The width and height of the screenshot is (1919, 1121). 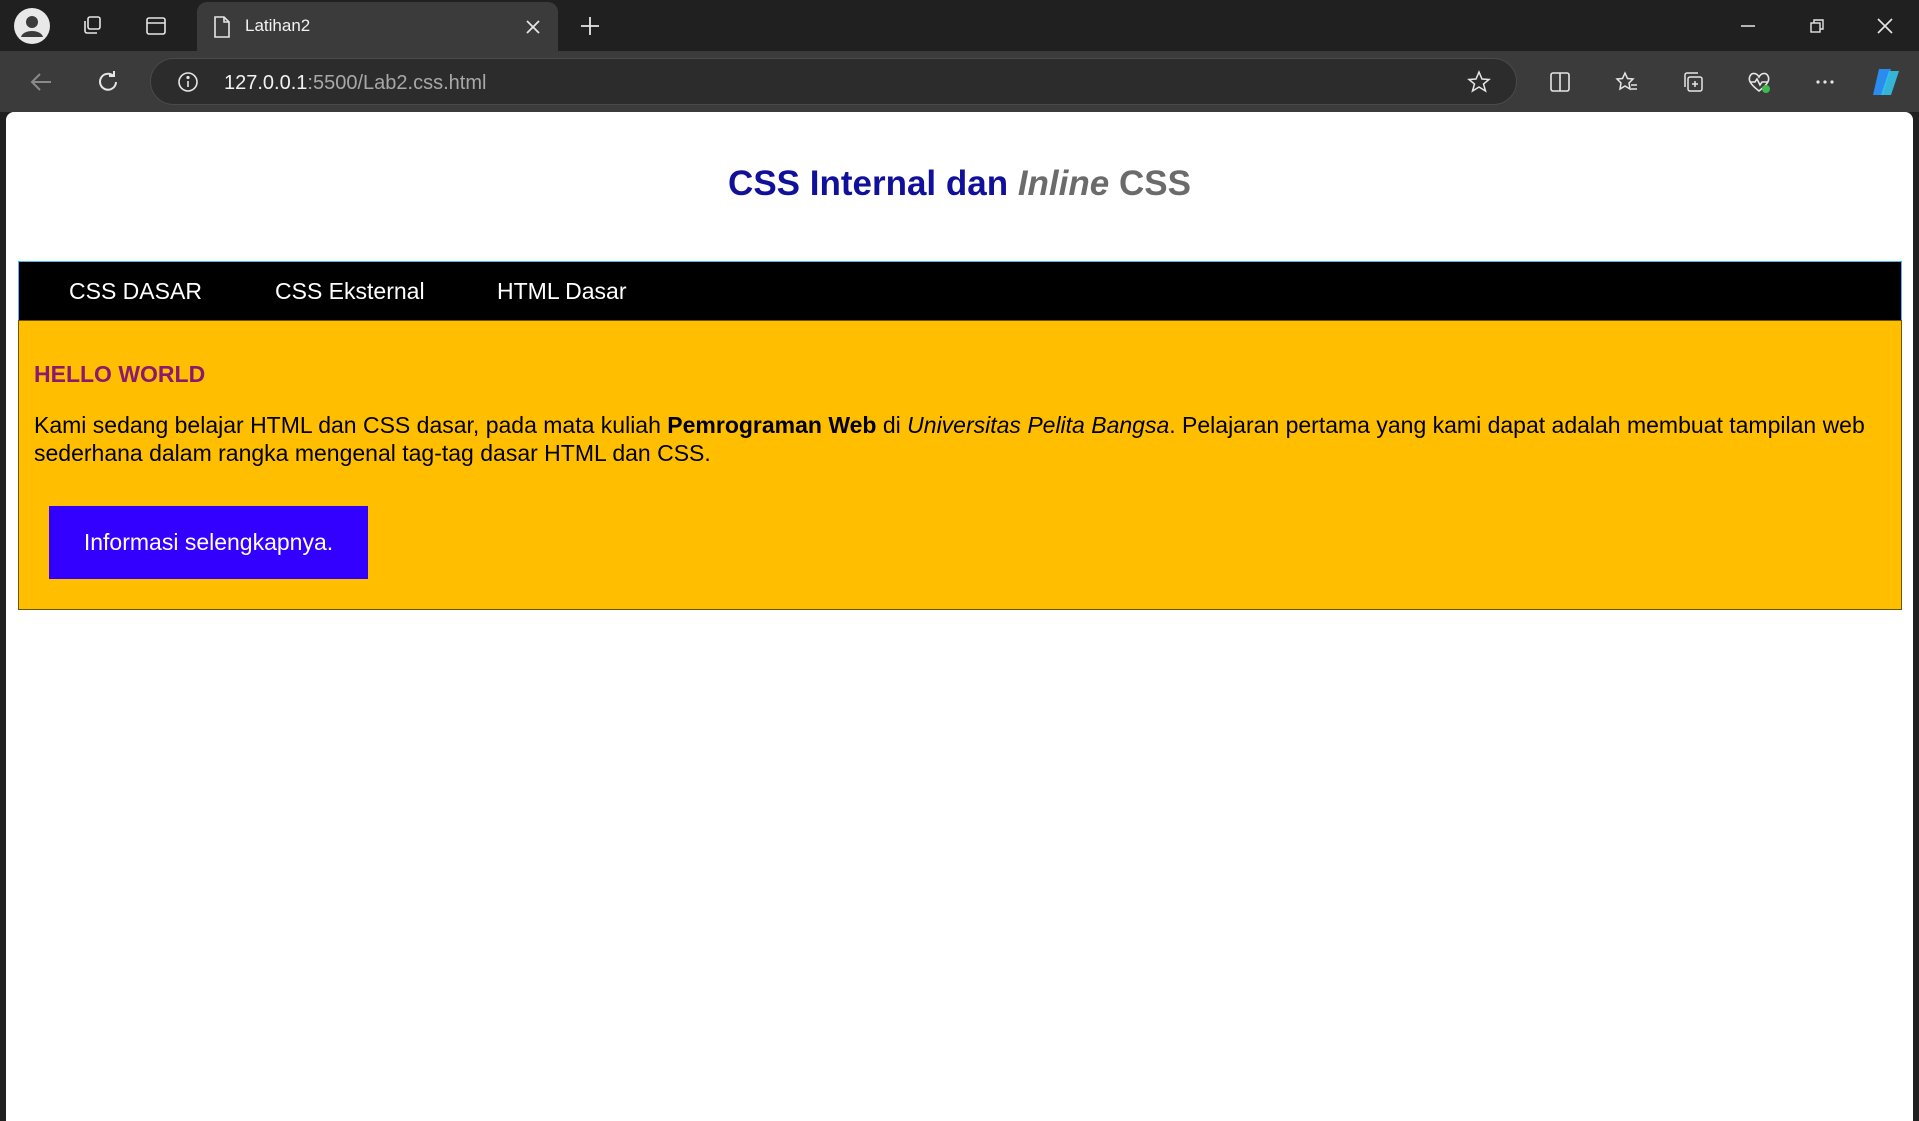 What do you see at coordinates (135, 291) in the screenshot?
I see `nav-link-css-dasar: CSS DASAR` at bounding box center [135, 291].